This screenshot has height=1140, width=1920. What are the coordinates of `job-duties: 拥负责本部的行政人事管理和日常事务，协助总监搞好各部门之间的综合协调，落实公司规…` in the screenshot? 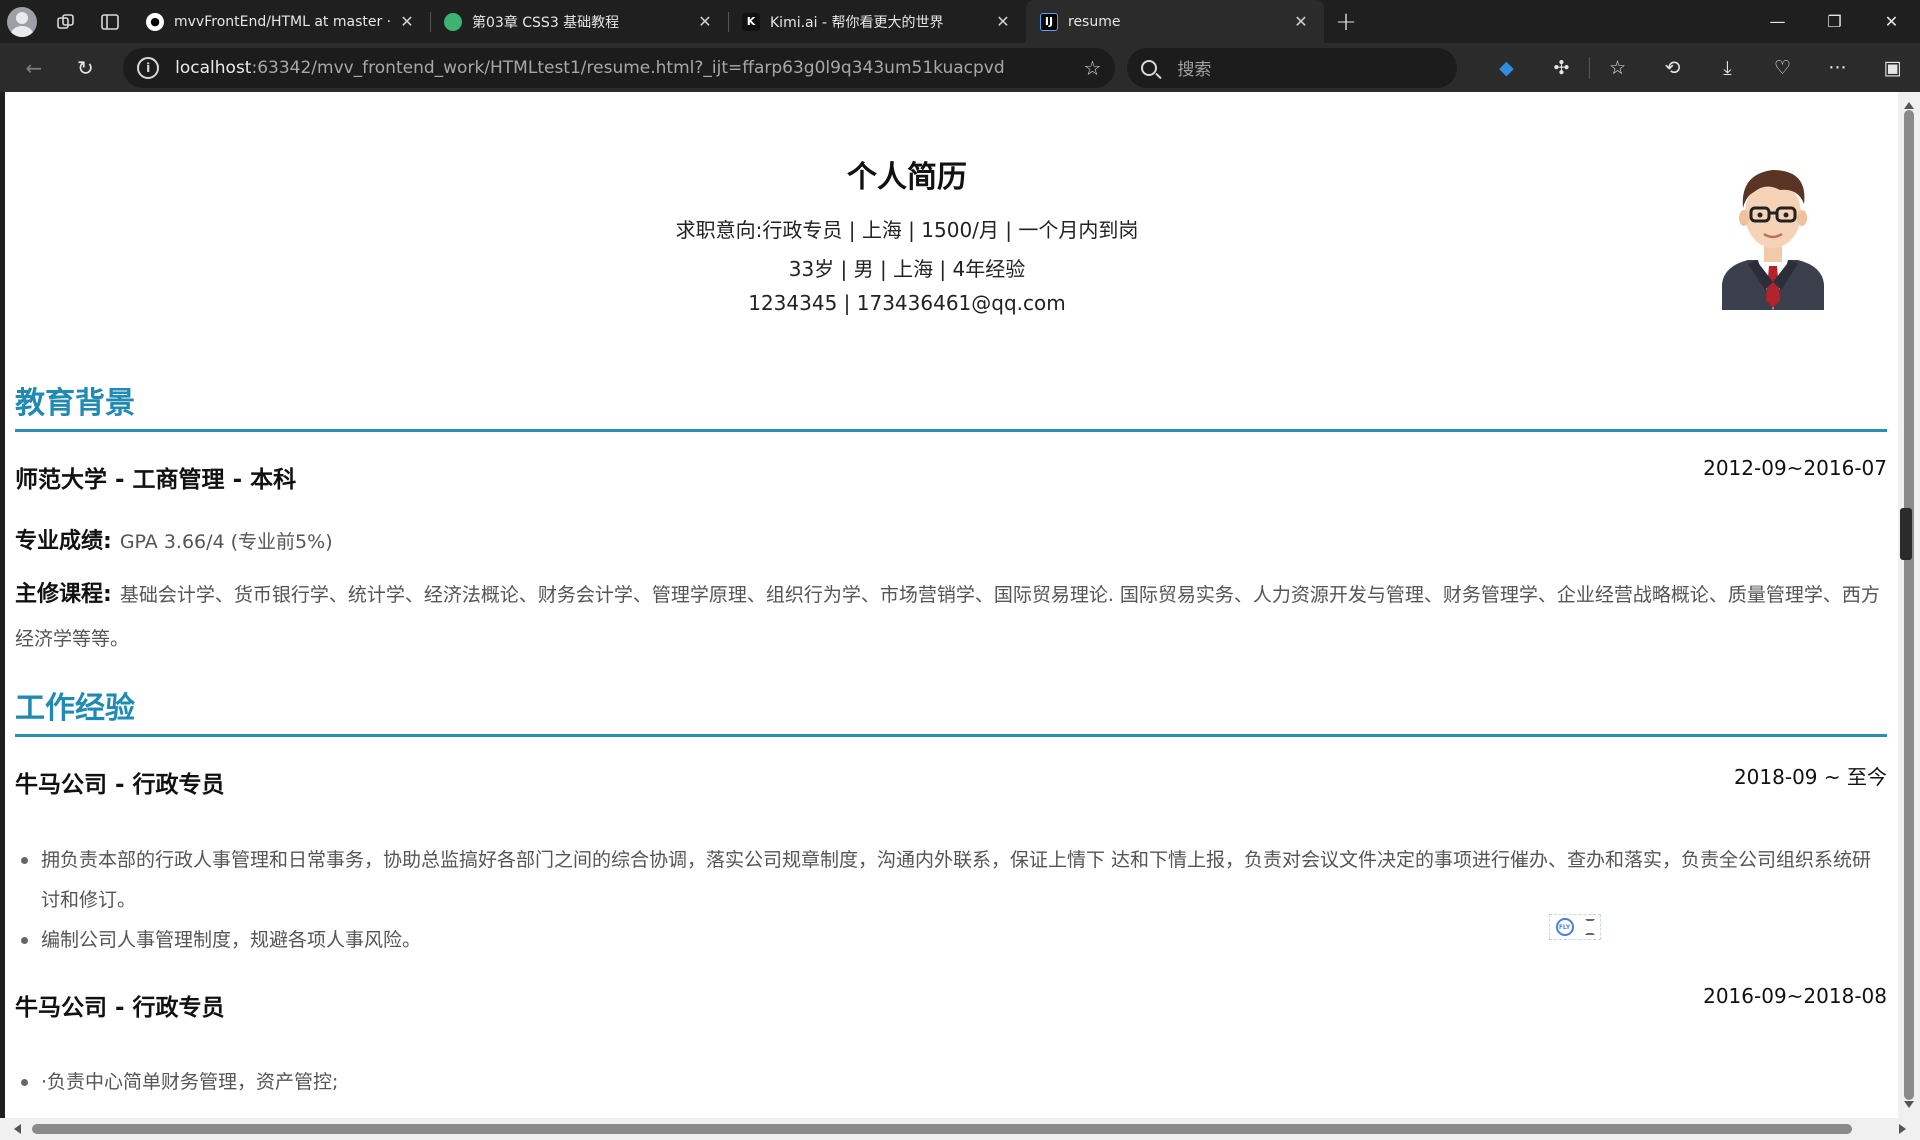 It's located at (951, 900).